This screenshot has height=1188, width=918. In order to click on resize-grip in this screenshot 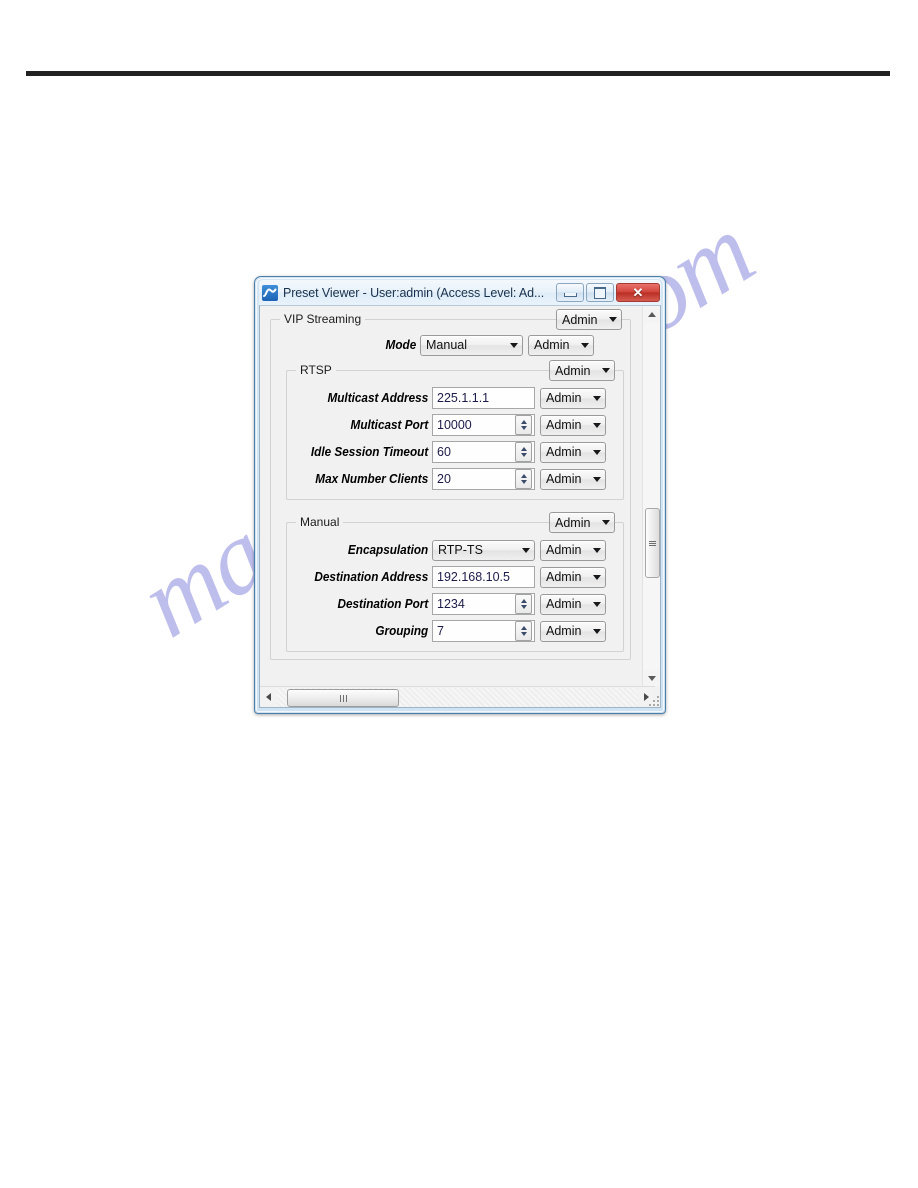, I will do `click(652, 699)`.